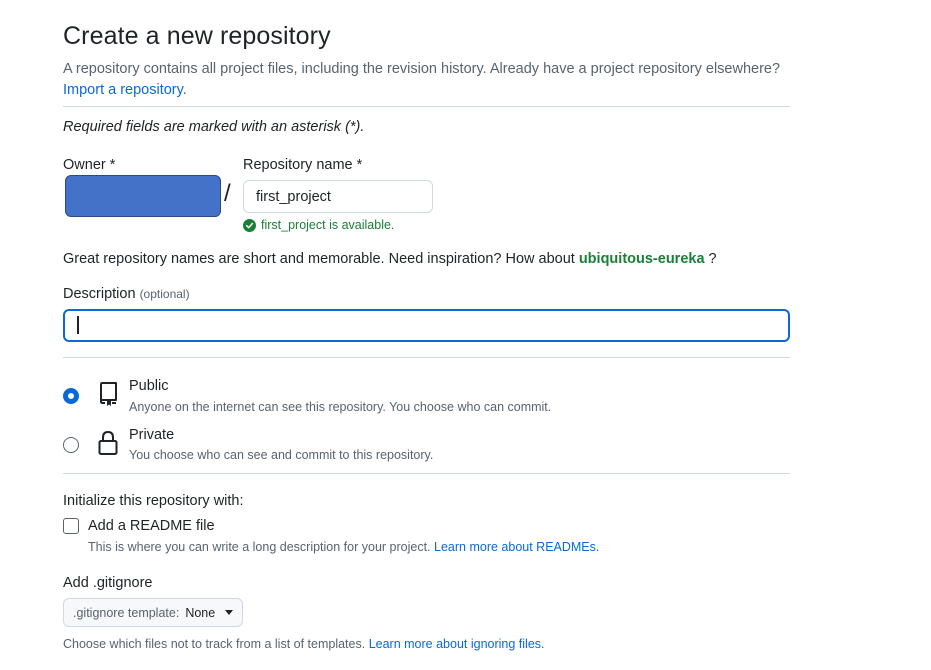 The height and width of the screenshot is (670, 931). I want to click on private-option-title: Private, so click(152, 435).